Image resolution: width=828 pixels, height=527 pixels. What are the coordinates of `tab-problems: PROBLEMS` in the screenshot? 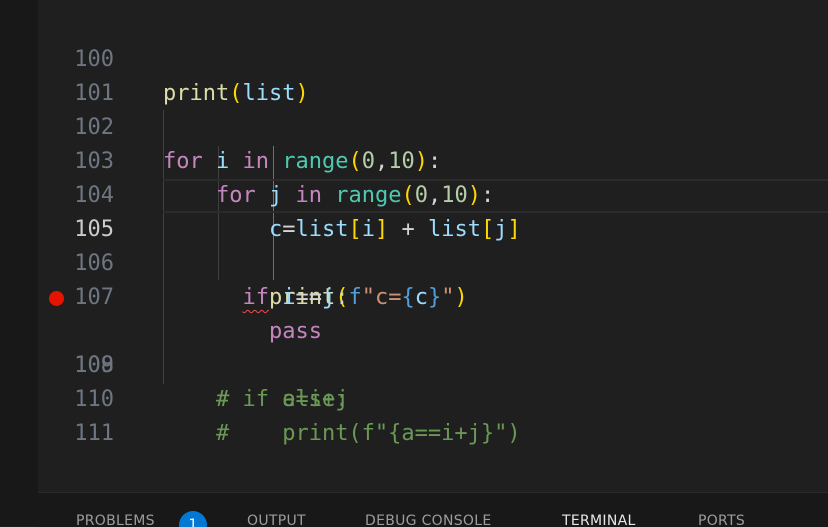 It's located at (115, 520).